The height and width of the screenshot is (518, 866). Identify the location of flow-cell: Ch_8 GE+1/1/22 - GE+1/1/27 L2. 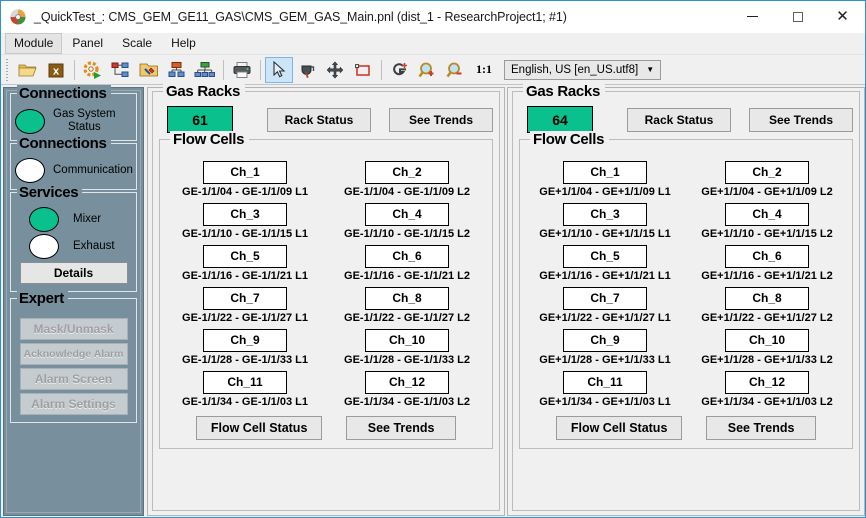
(767, 303).